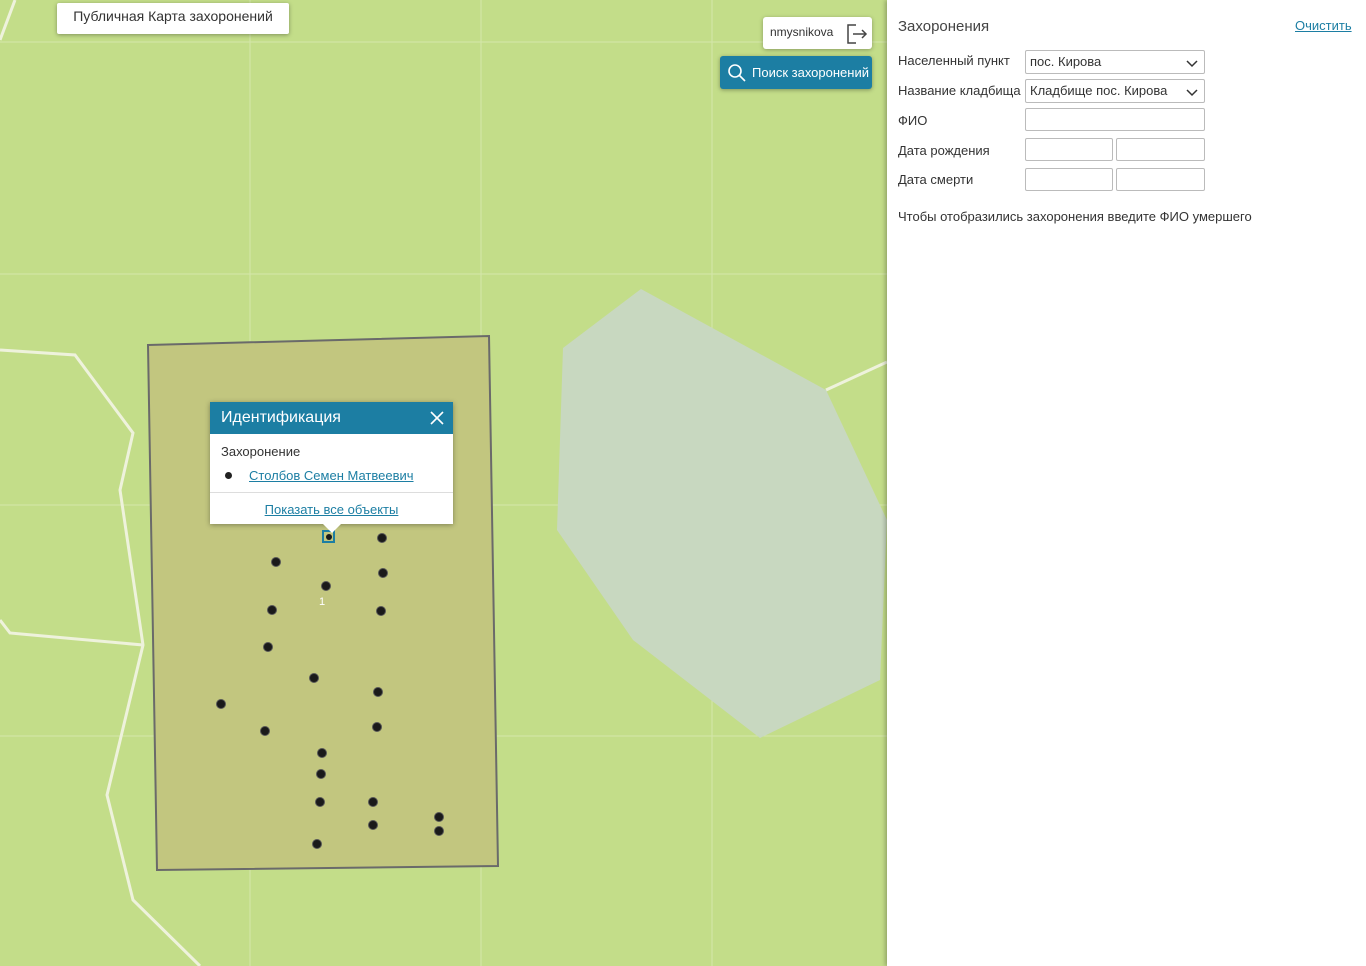 The width and height of the screenshot is (1366, 966). I want to click on cluster-count-label: 1, so click(322, 602).